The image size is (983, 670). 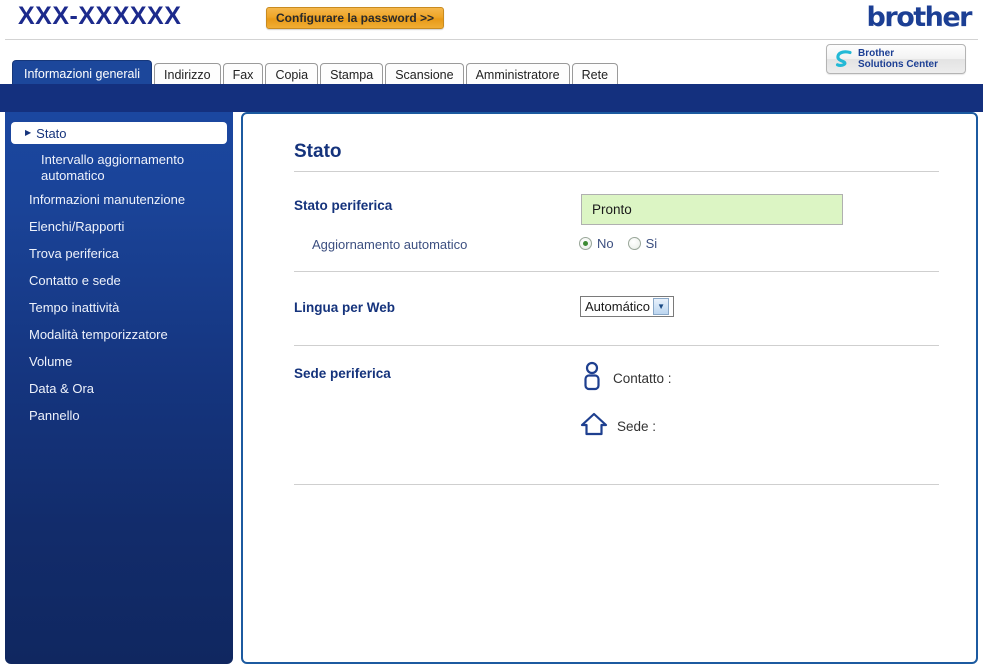 What do you see at coordinates (625, 243) in the screenshot?
I see `auto-refresh-radio-group: No Si` at bounding box center [625, 243].